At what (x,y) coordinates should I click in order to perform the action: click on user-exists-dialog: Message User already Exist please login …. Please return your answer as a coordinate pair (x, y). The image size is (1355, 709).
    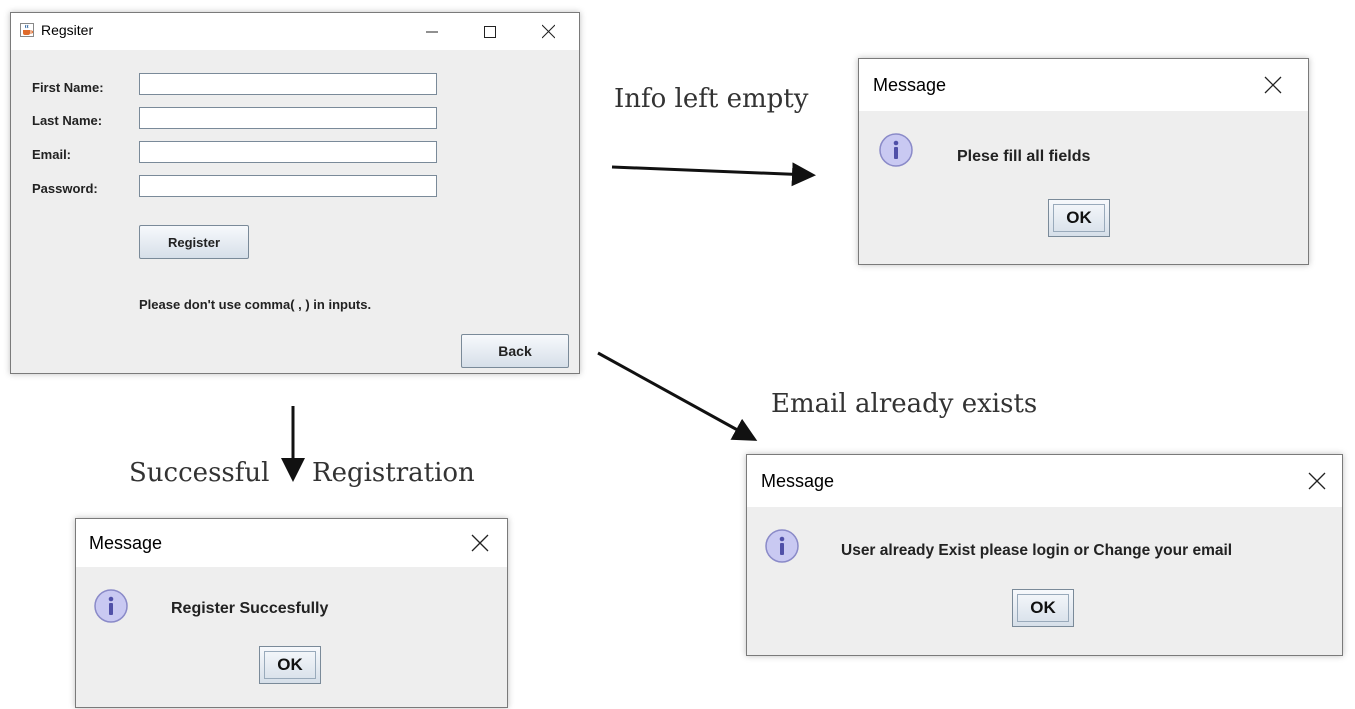
    Looking at the image, I should click on (1044, 555).